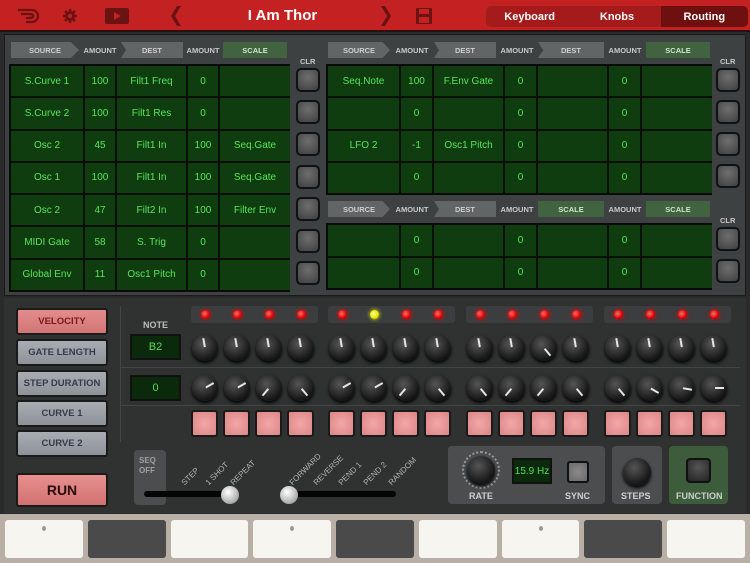  I want to click on routing-cell: Filt1 Freq, so click(151, 81).